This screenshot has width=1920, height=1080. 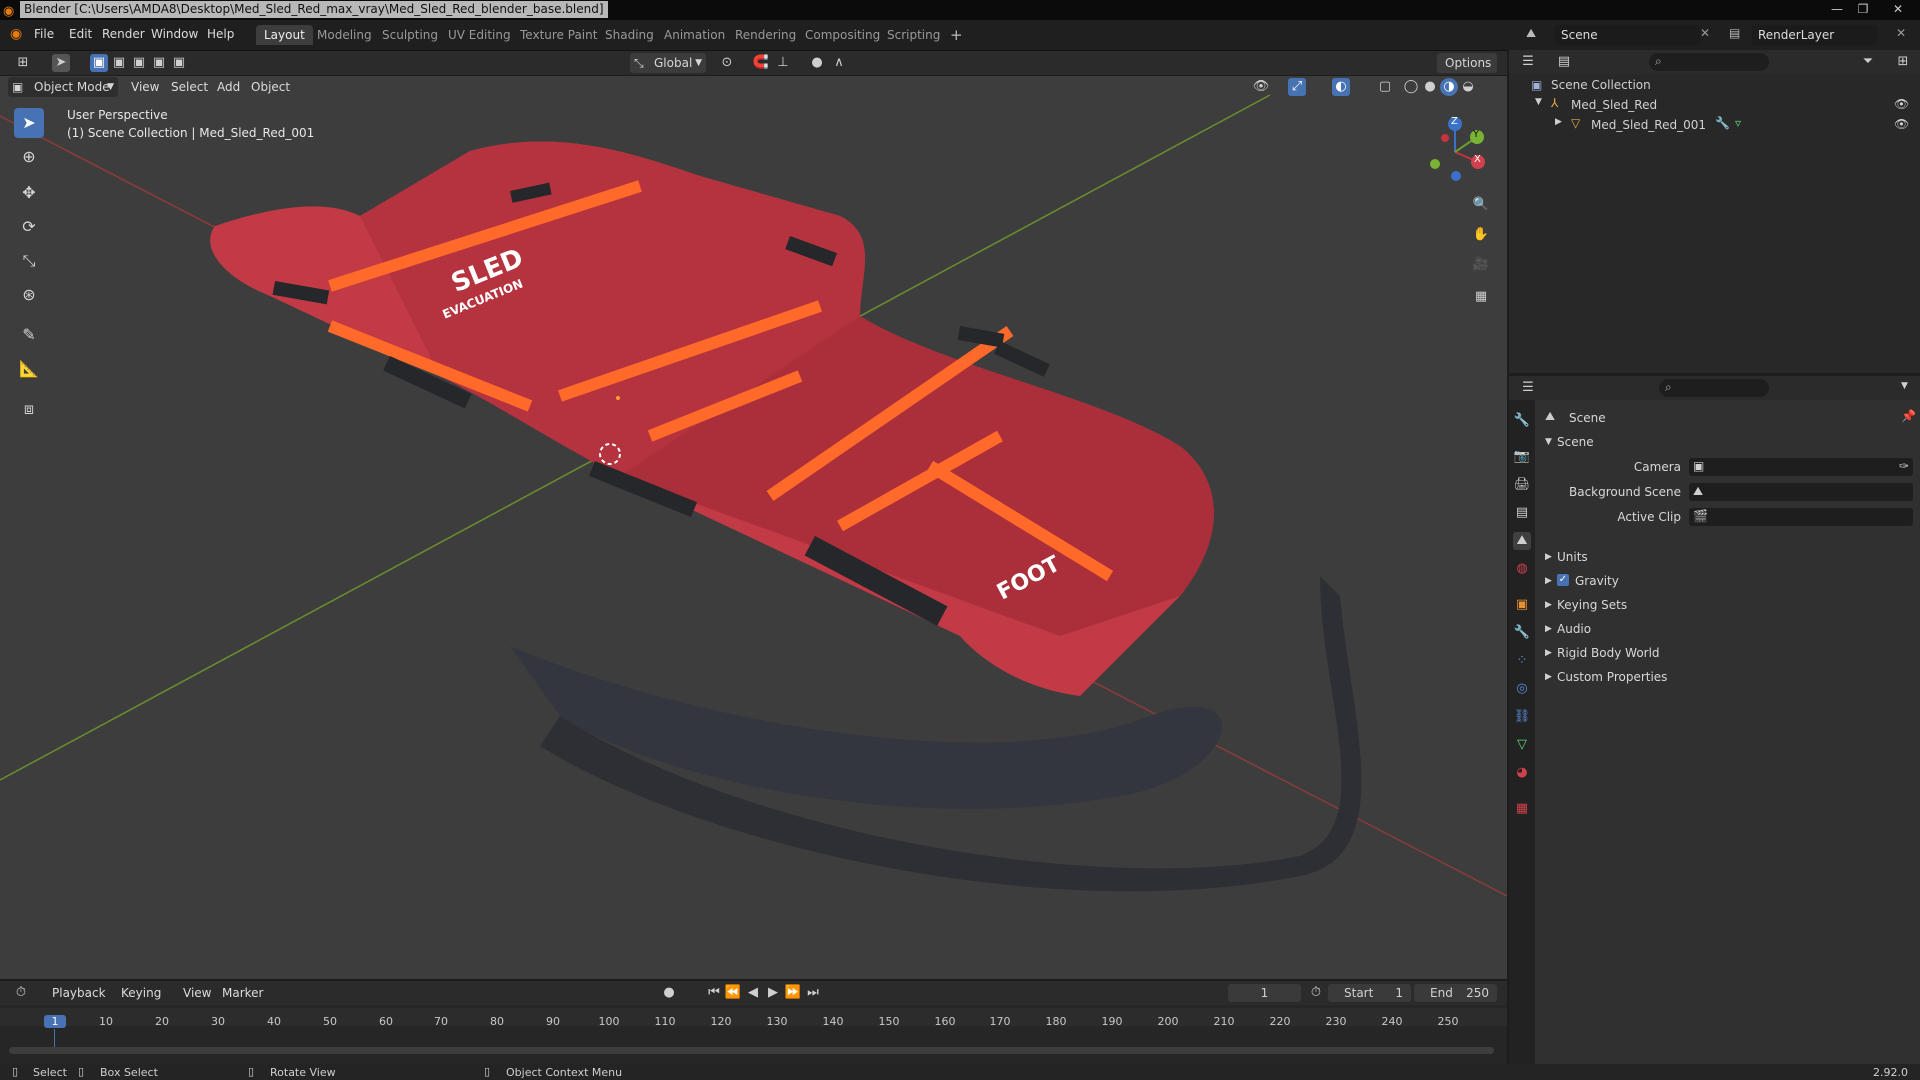 I want to click on units-panel: Units, so click(x=1572, y=557).